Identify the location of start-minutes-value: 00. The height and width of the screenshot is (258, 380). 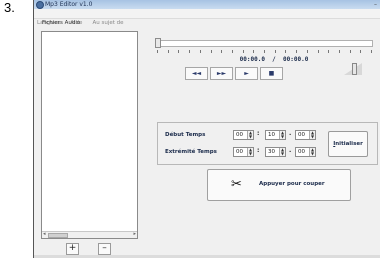
(239, 135).